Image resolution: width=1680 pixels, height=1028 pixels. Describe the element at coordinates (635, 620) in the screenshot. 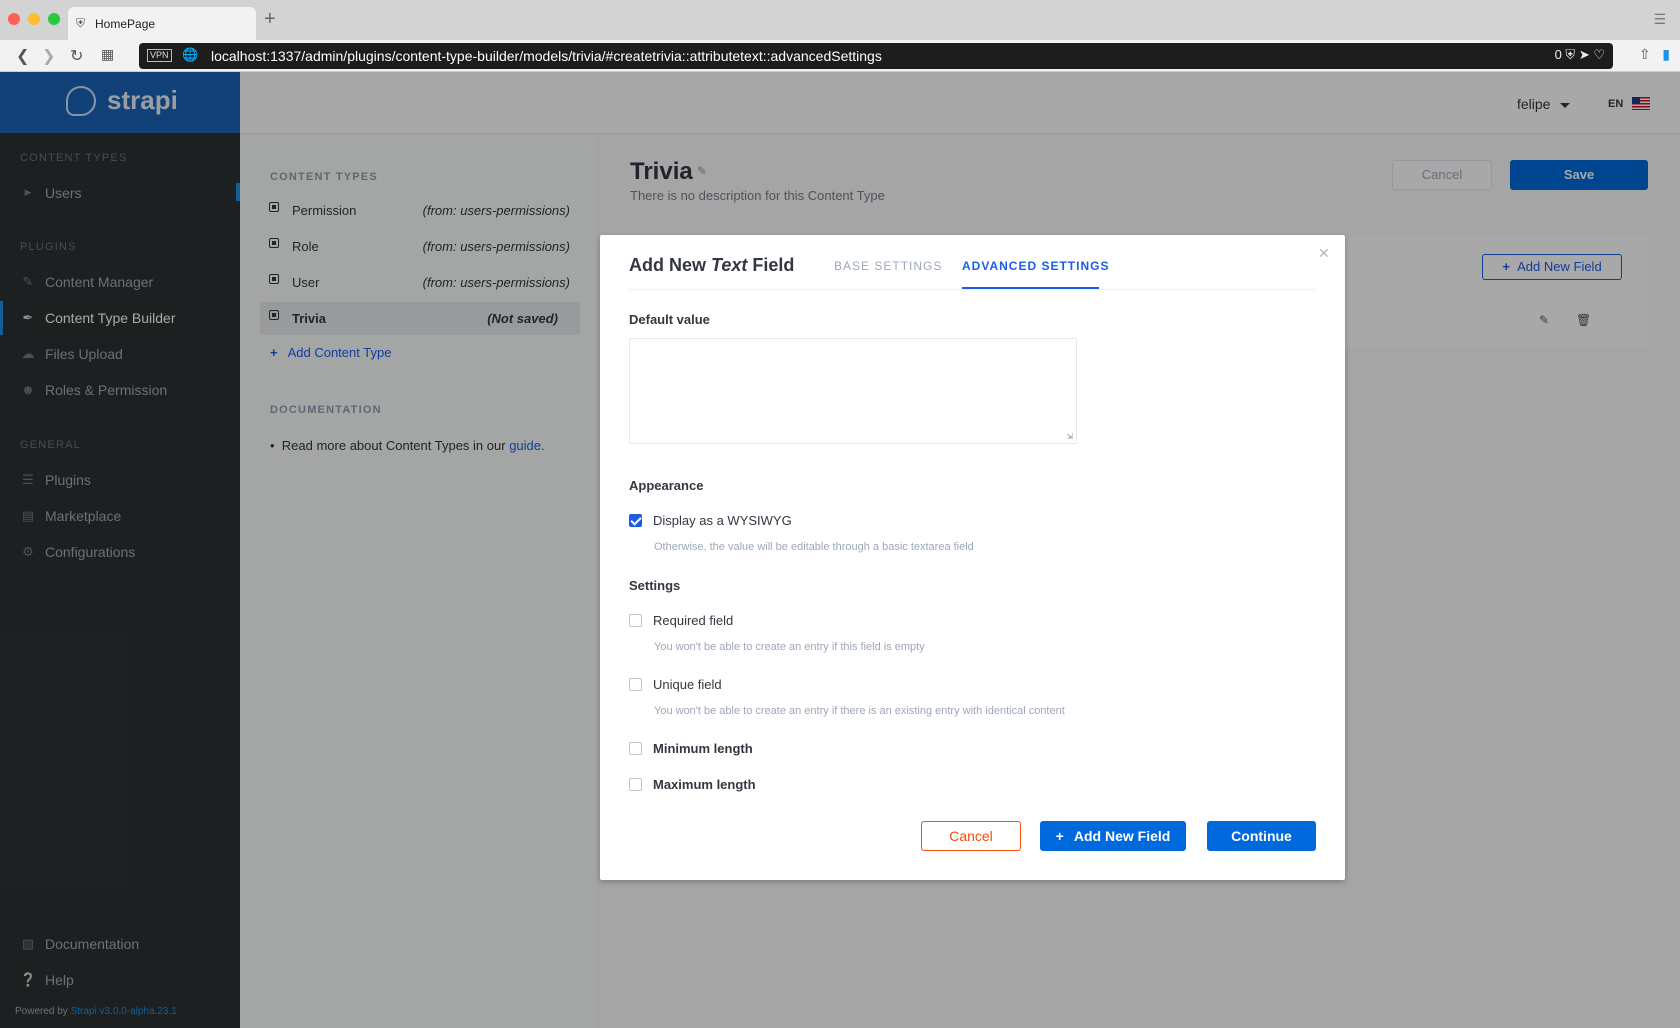

I see `required-field-checkbox` at that location.